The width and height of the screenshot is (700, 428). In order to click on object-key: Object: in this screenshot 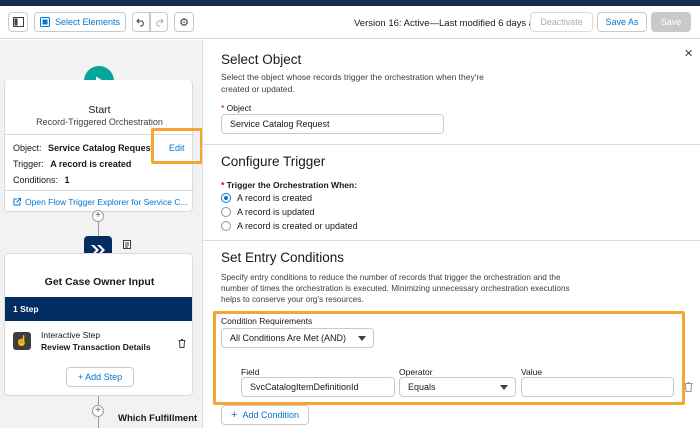, I will do `click(27, 148)`.